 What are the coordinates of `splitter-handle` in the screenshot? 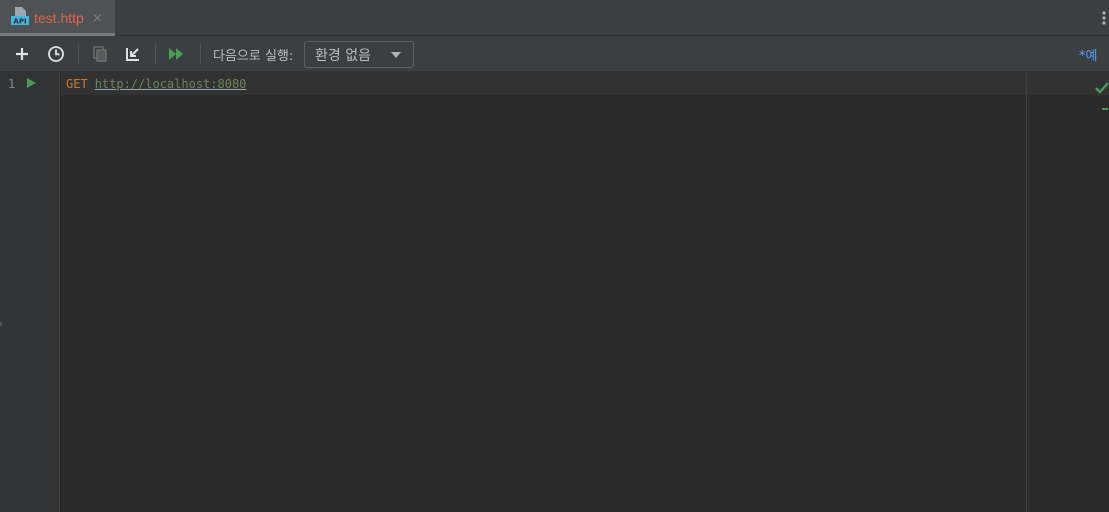 It's located at (1, 324).